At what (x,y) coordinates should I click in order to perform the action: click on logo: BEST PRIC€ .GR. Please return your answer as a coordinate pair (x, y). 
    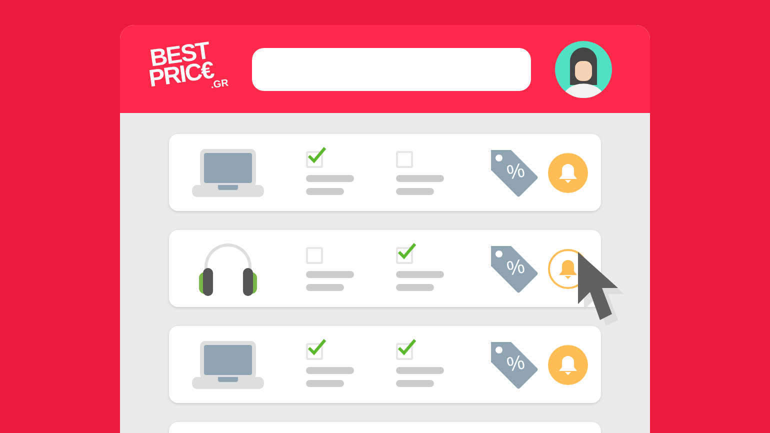
    Looking at the image, I should click on (190, 69).